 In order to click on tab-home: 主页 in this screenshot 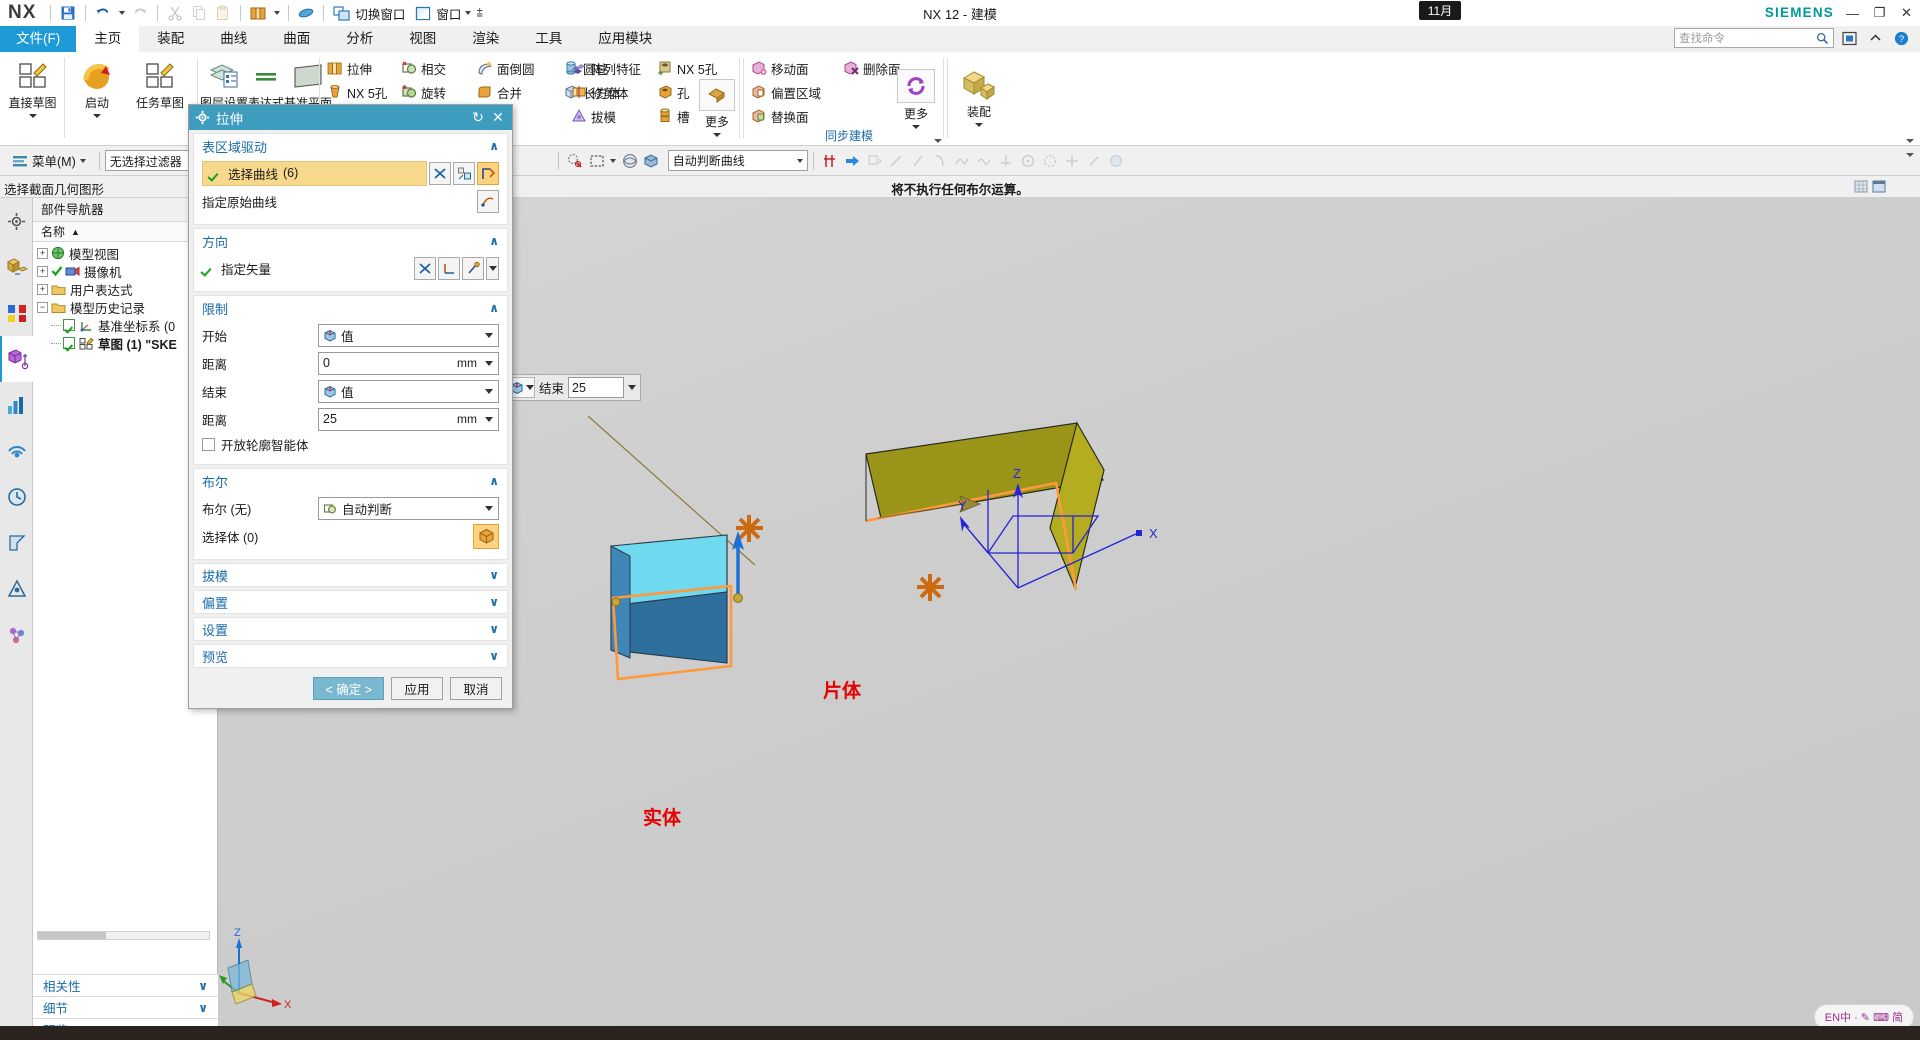, I will do `click(108, 39)`.